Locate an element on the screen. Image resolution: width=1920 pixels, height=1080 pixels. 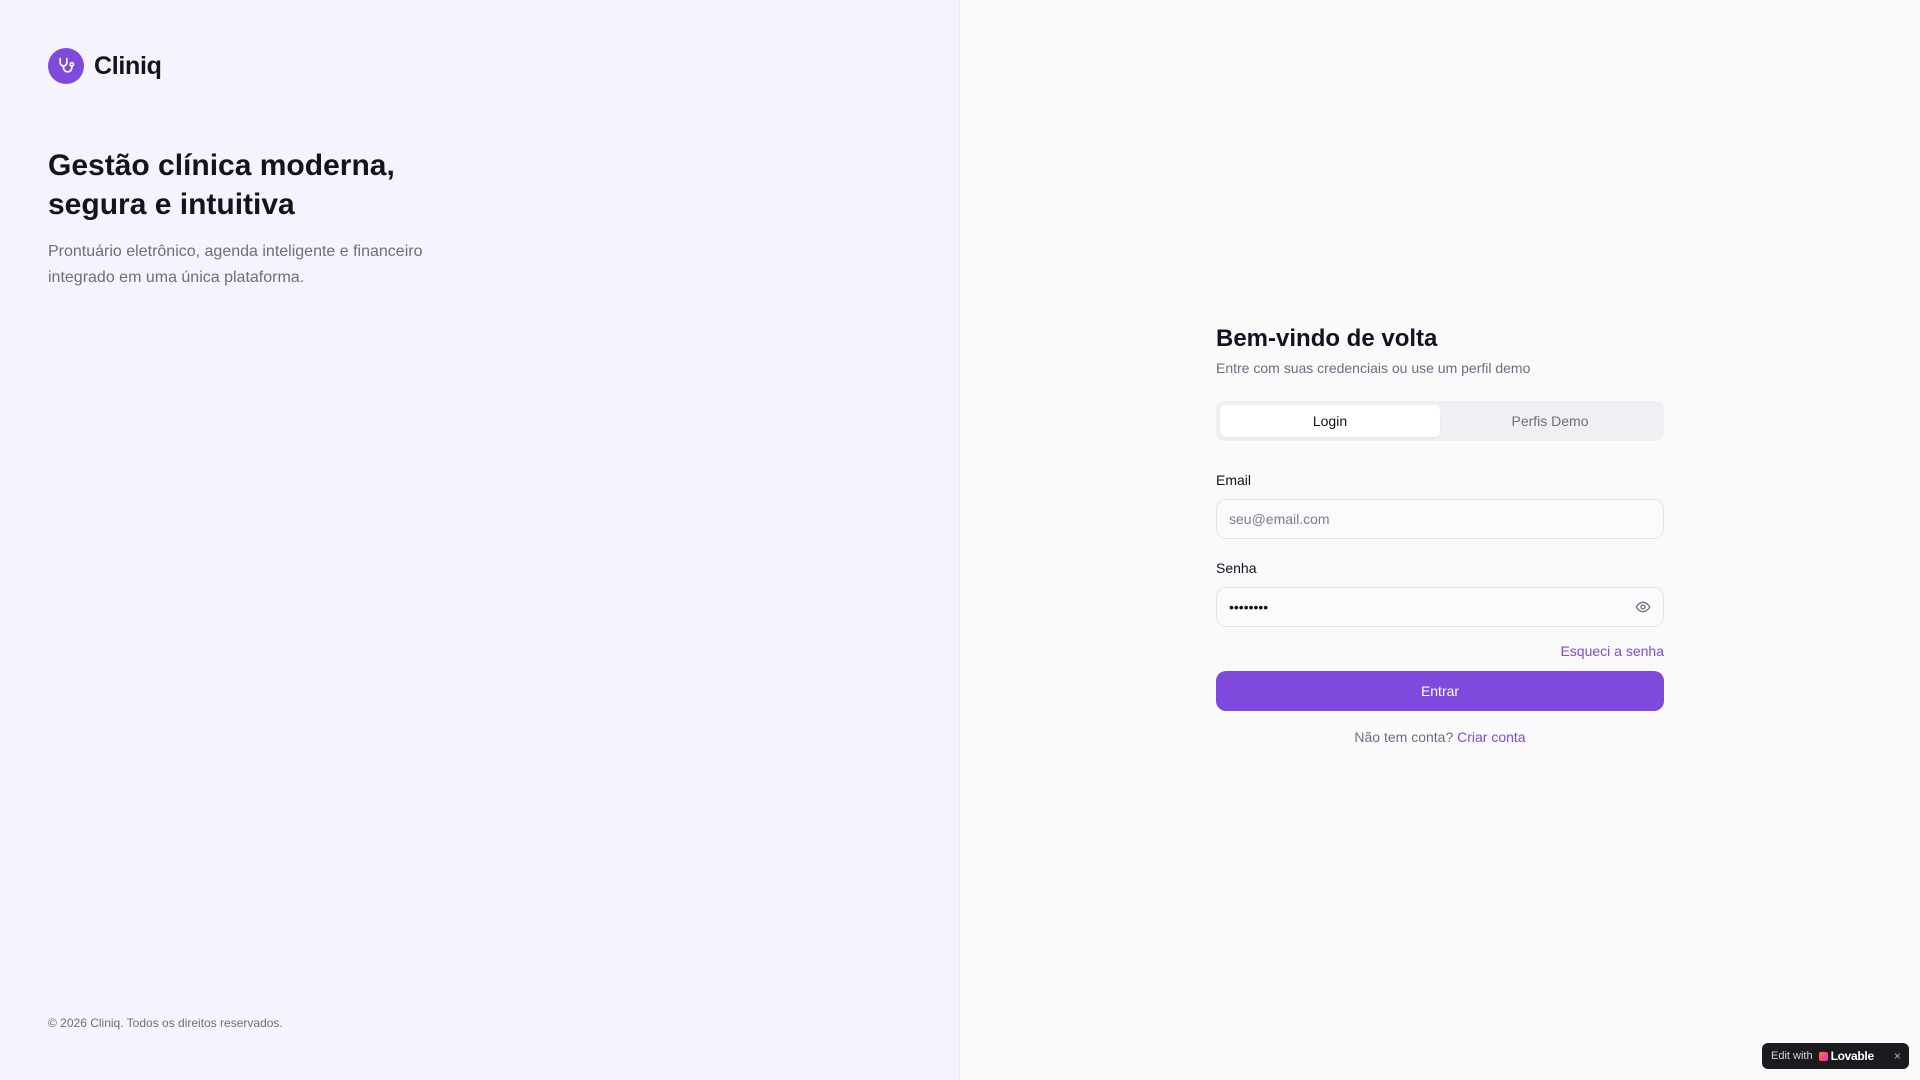
email-label: Email is located at coordinates (1234, 480).